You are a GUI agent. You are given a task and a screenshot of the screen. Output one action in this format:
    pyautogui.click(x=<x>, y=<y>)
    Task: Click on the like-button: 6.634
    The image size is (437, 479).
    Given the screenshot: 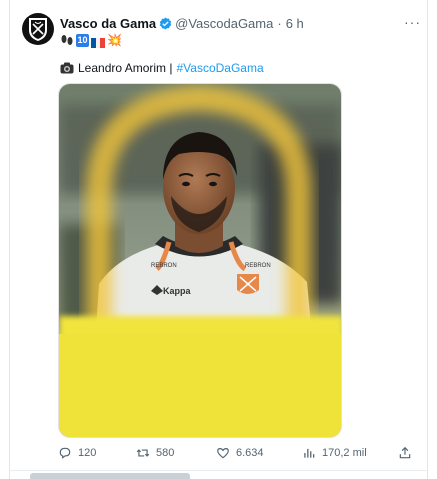 What is the action you would take?
    pyautogui.click(x=240, y=453)
    